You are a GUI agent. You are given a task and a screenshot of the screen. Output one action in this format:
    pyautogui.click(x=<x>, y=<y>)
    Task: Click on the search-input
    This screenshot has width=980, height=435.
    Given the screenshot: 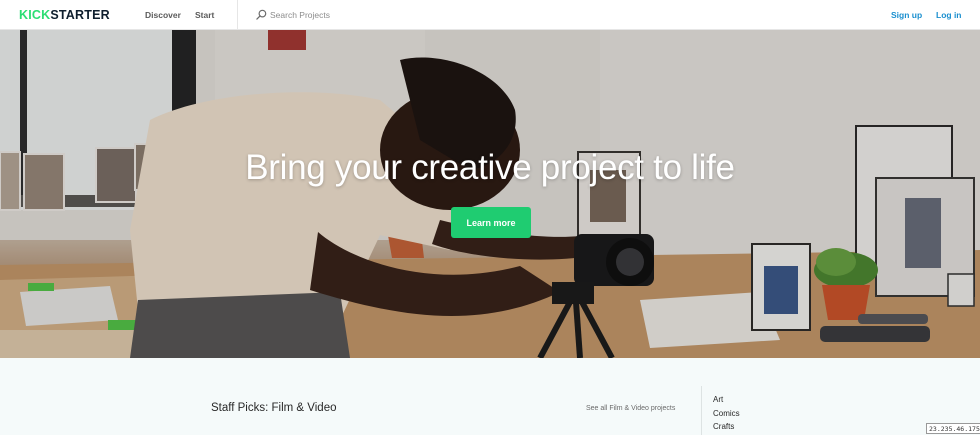 What is the action you would take?
    pyautogui.click(x=420, y=14)
    